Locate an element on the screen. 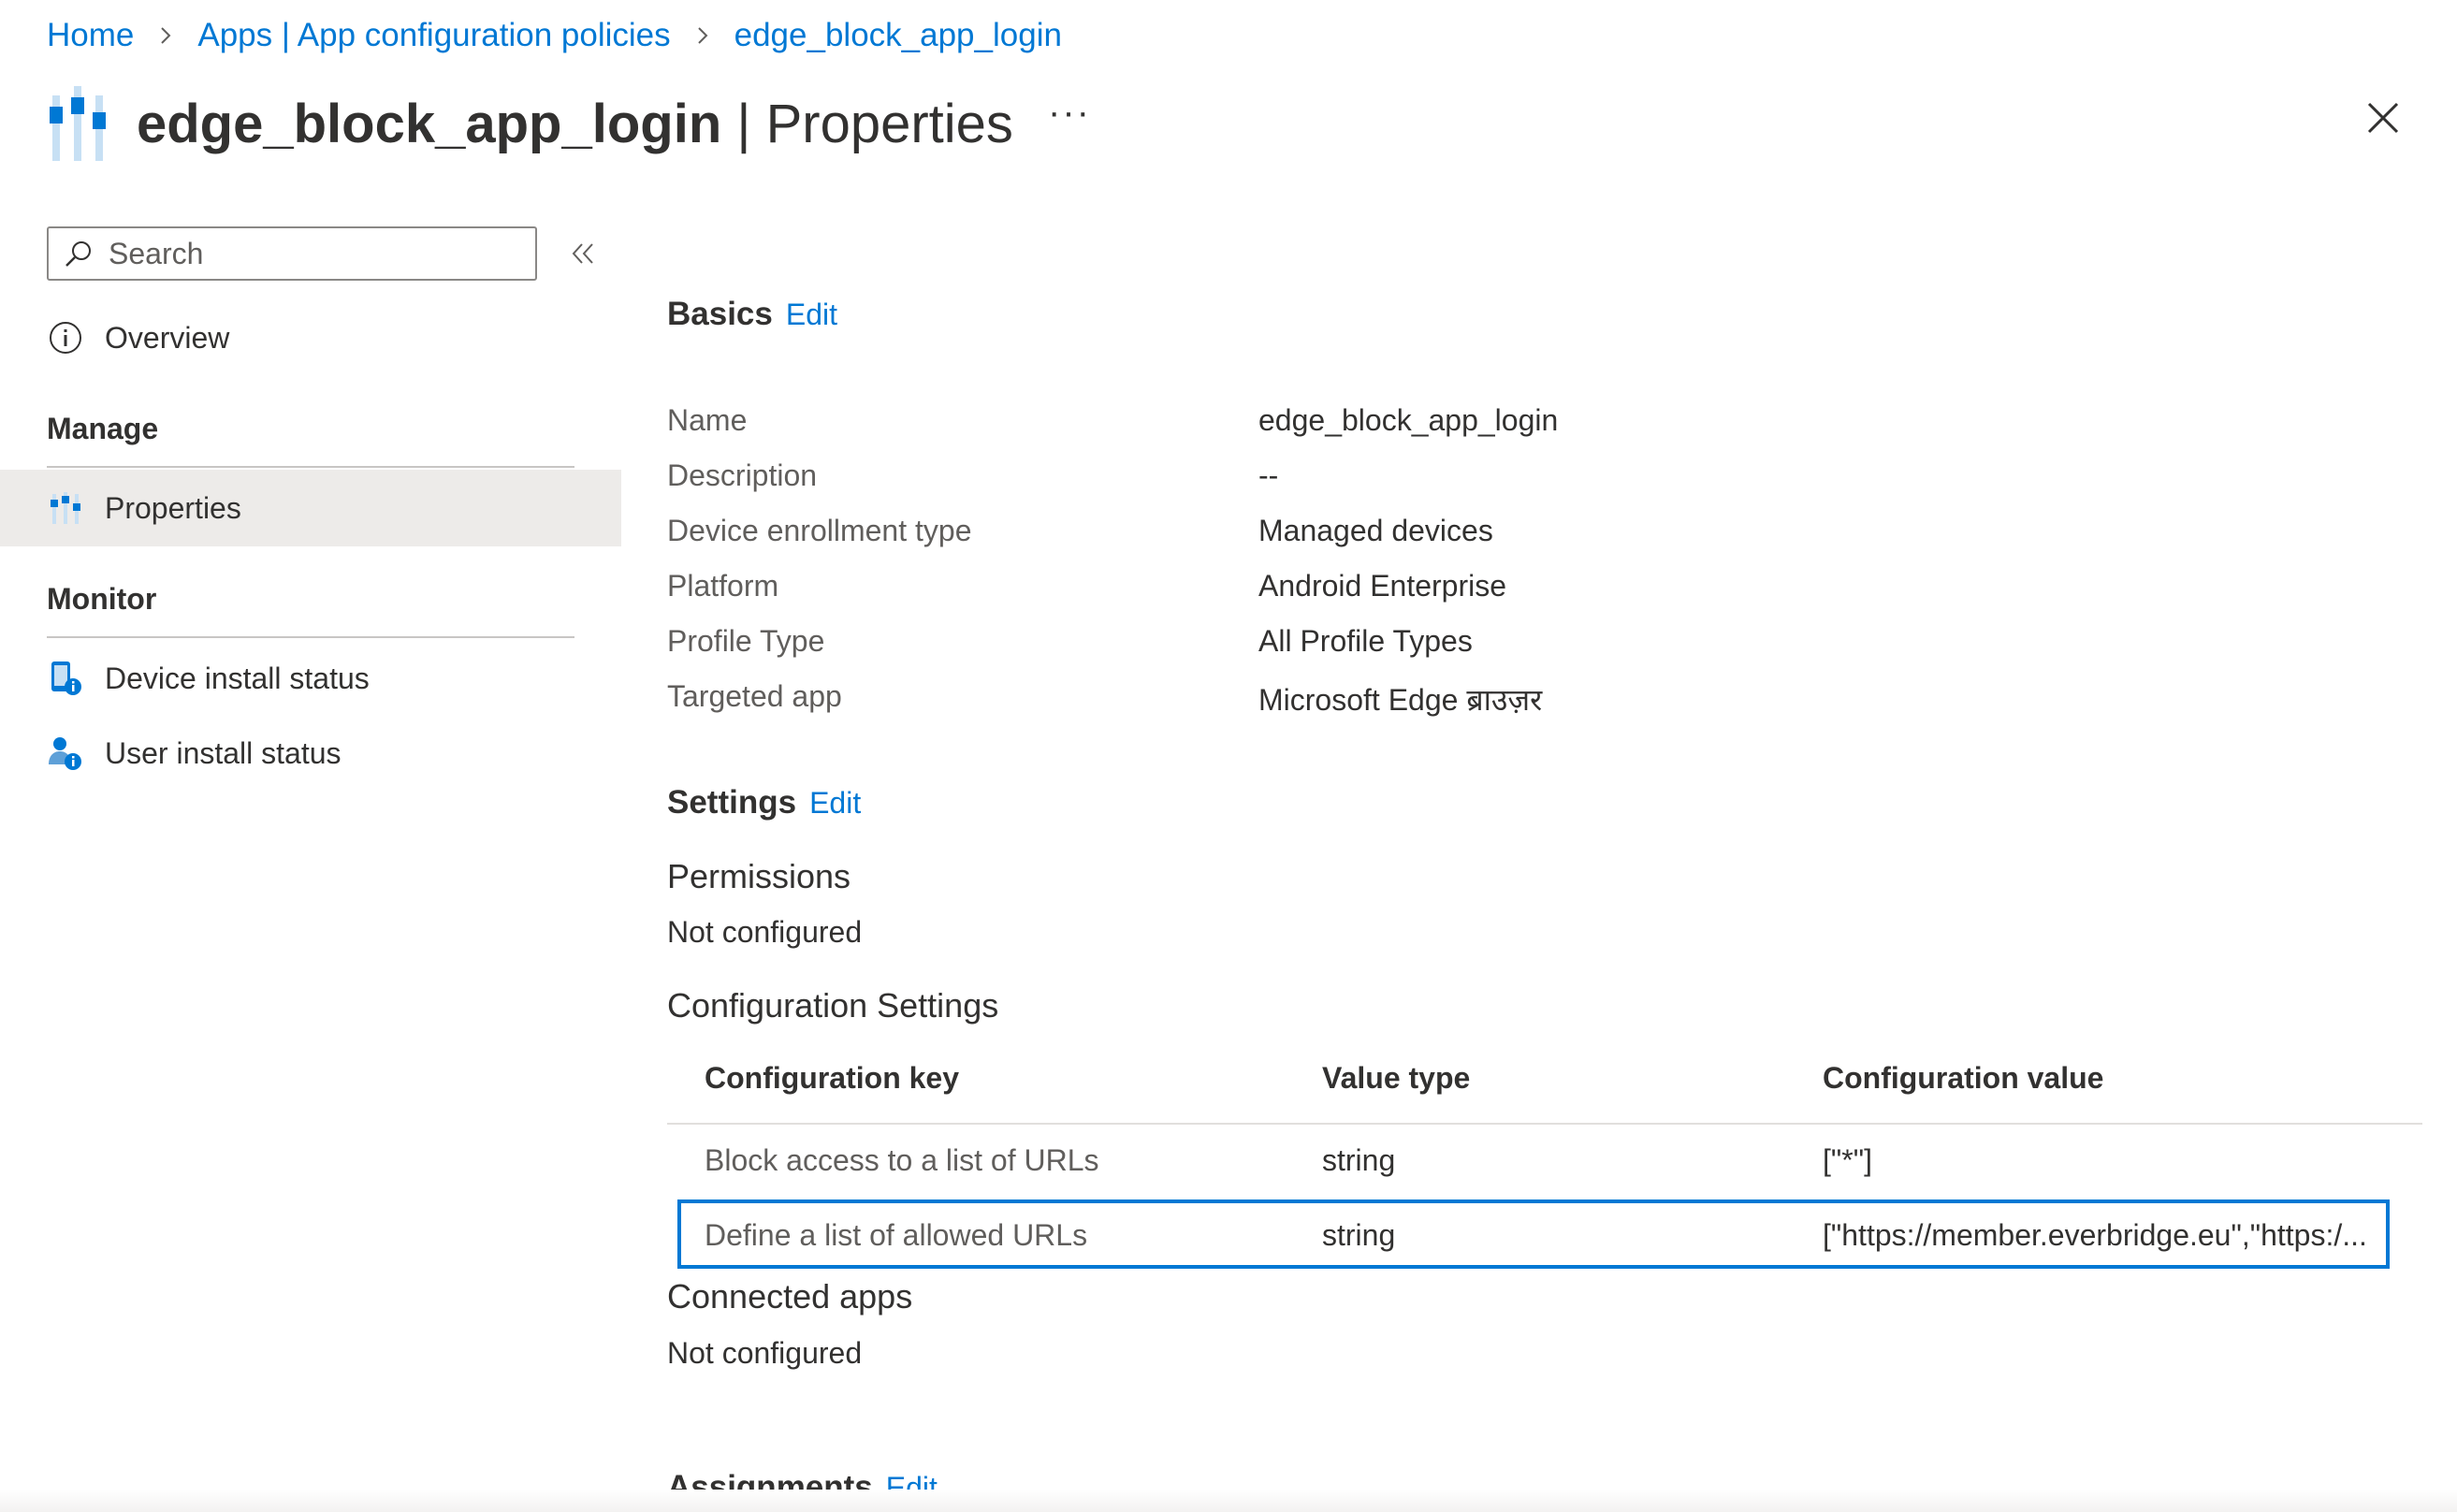 The image size is (2457, 1512). user-info-icon is located at coordinates (66, 753).